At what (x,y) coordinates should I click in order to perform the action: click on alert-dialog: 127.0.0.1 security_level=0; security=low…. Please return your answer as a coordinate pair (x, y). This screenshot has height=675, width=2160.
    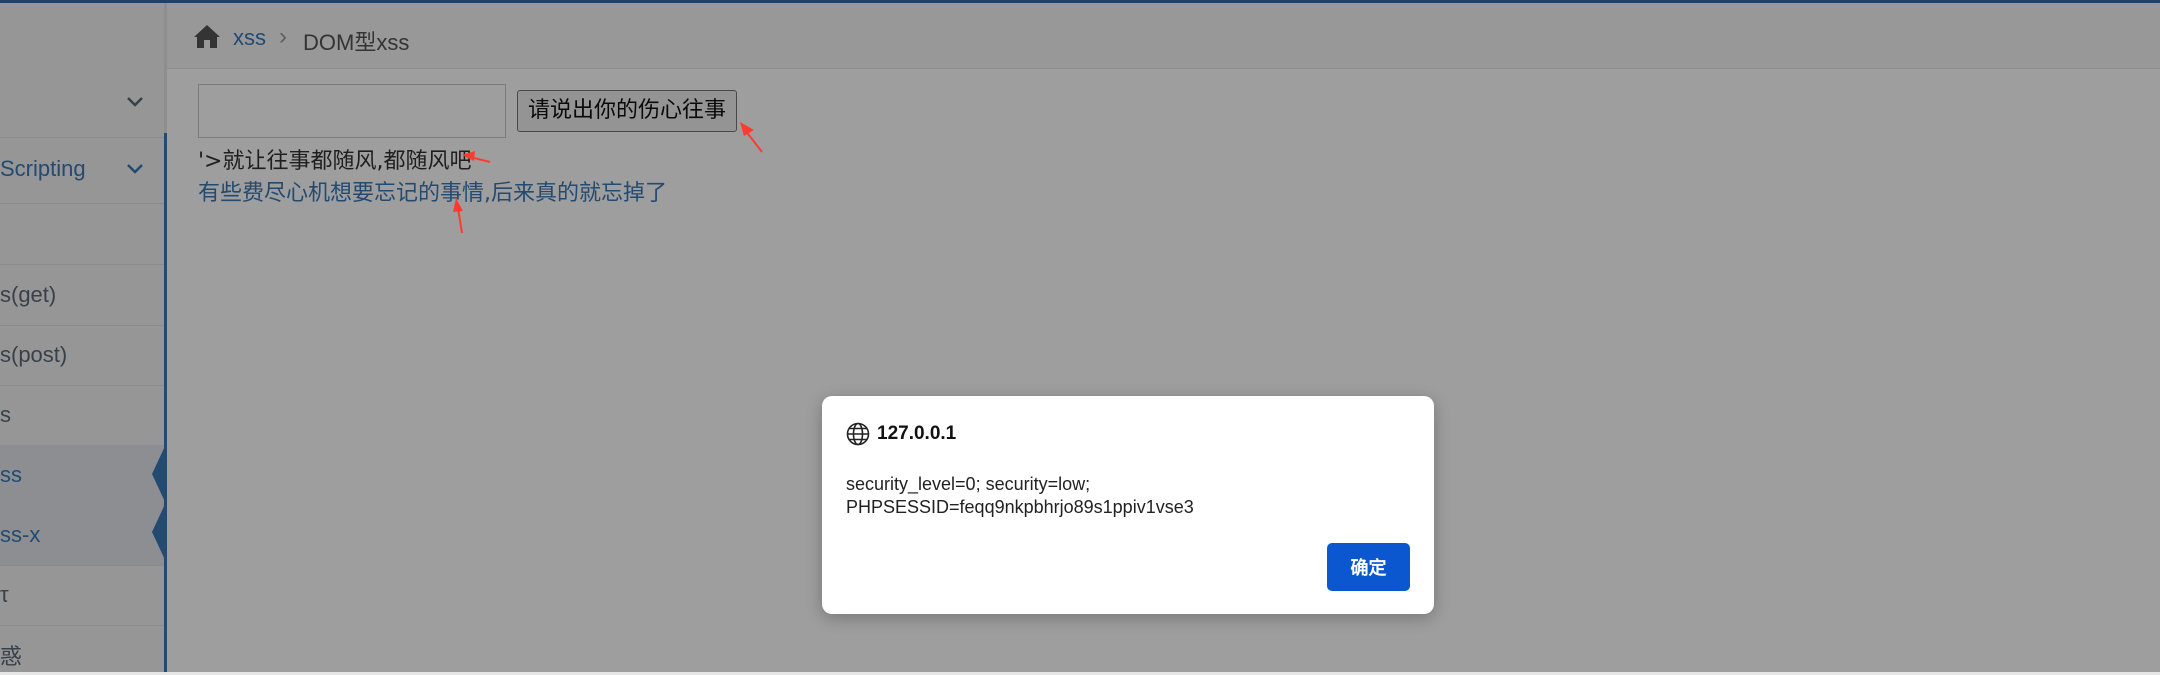
    Looking at the image, I should click on (1128, 505).